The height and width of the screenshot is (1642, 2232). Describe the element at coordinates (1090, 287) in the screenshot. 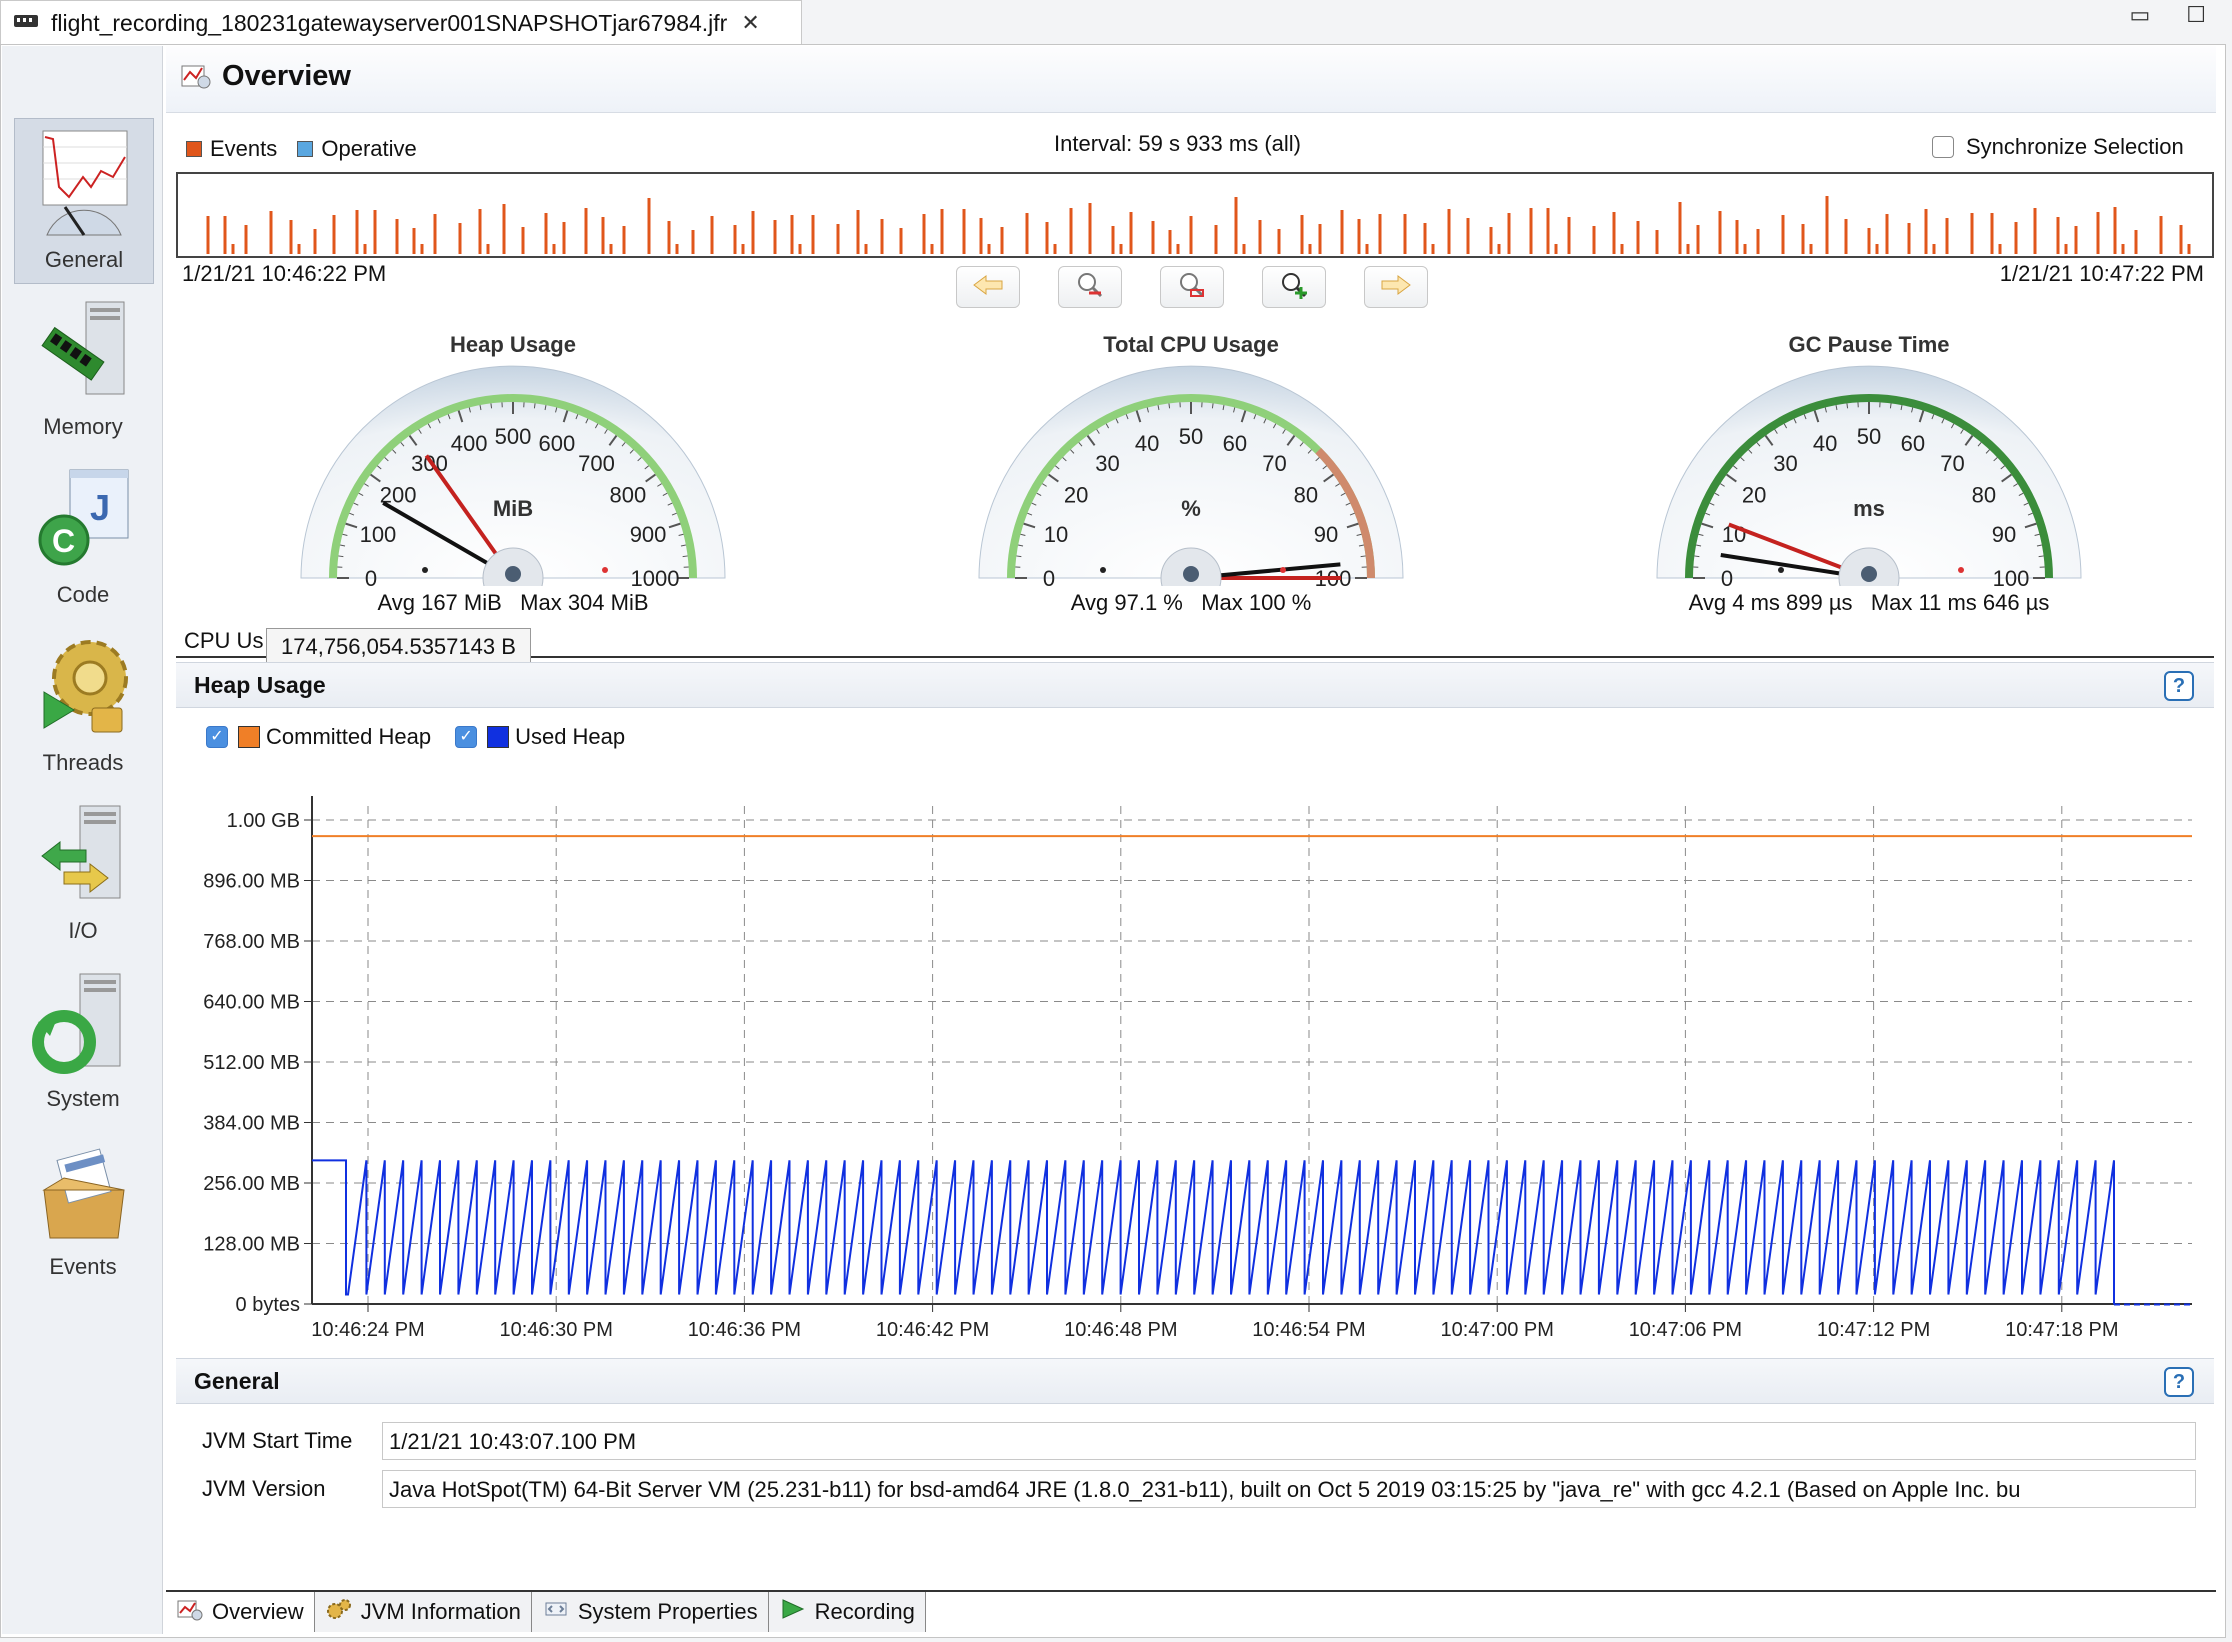

I see `zoom-out-button` at that location.